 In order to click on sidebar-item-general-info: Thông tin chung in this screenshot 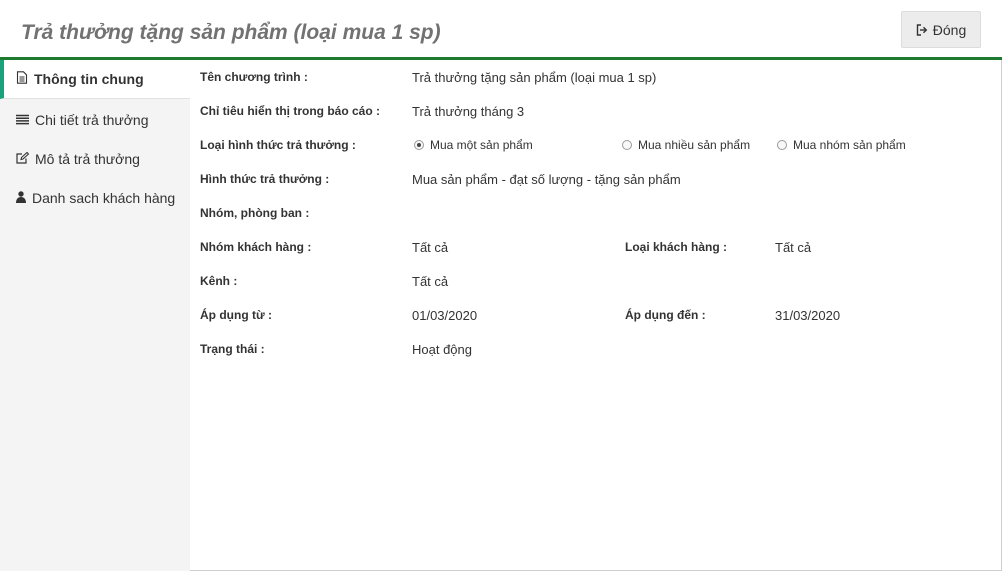, I will do `click(95, 79)`.